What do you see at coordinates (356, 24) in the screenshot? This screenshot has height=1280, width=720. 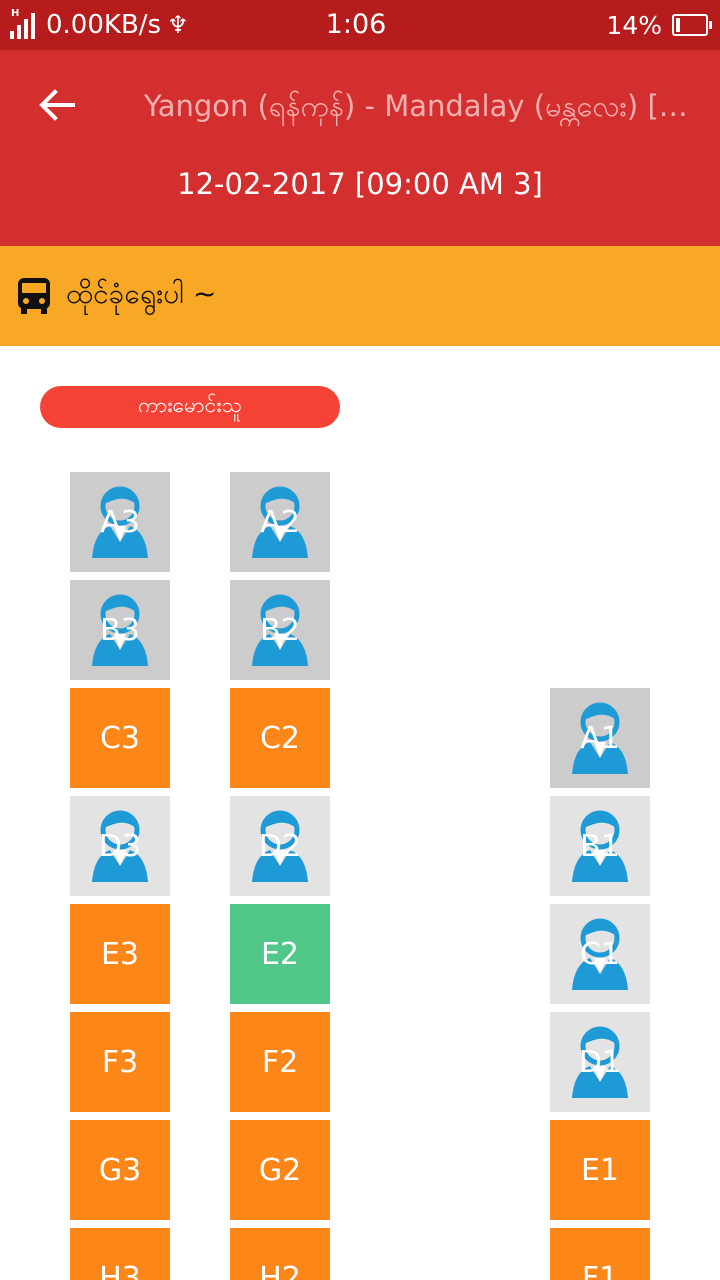 I see `clock: 1:06` at bounding box center [356, 24].